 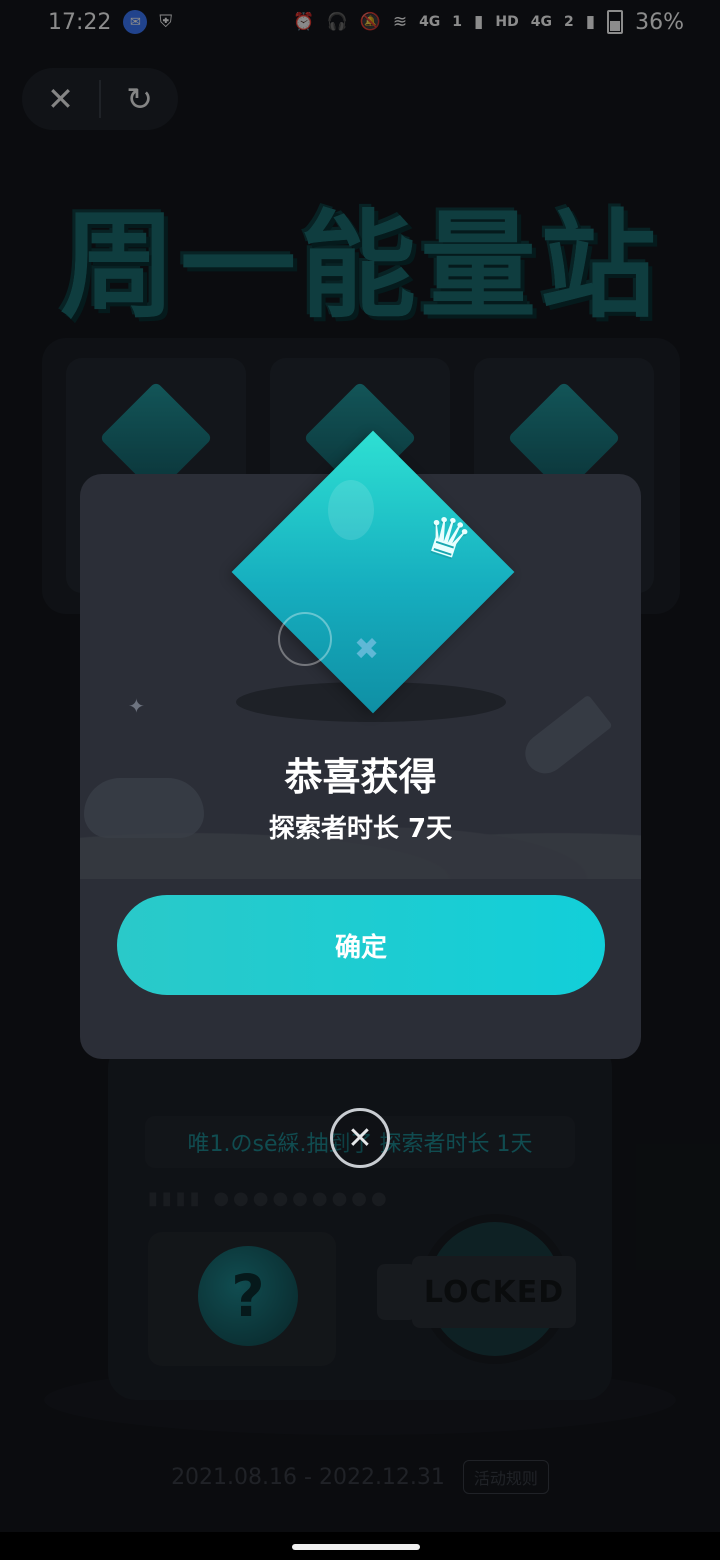 I want to click on home-gesture-handle, so click(x=356, y=1547).